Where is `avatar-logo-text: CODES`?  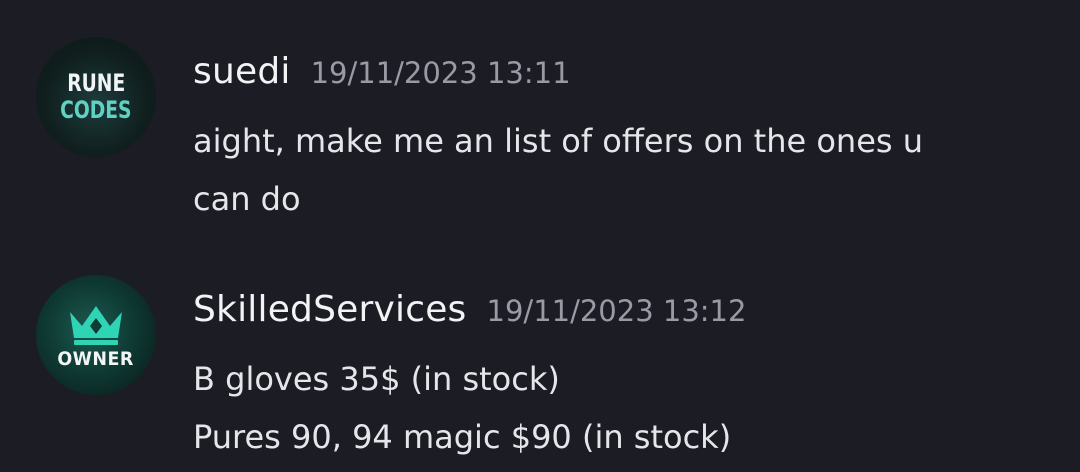
avatar-logo-text: CODES is located at coordinates (96, 110).